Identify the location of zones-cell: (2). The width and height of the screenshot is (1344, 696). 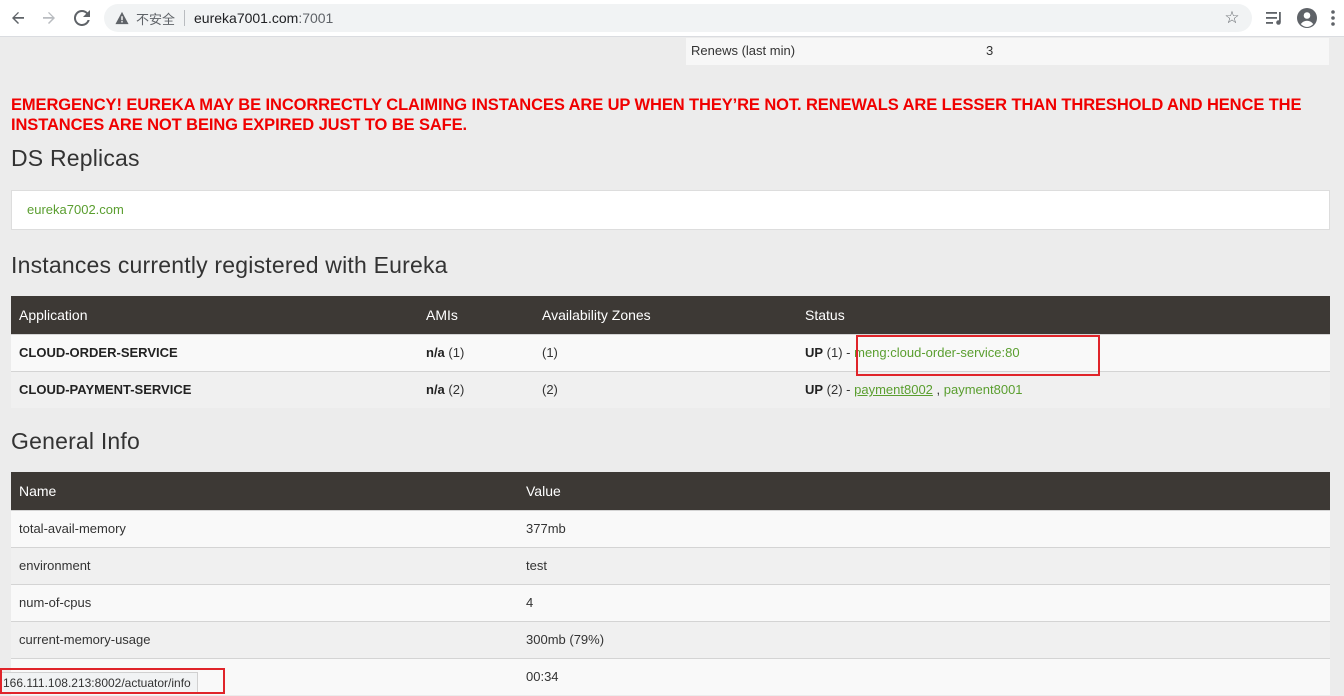
(665, 389).